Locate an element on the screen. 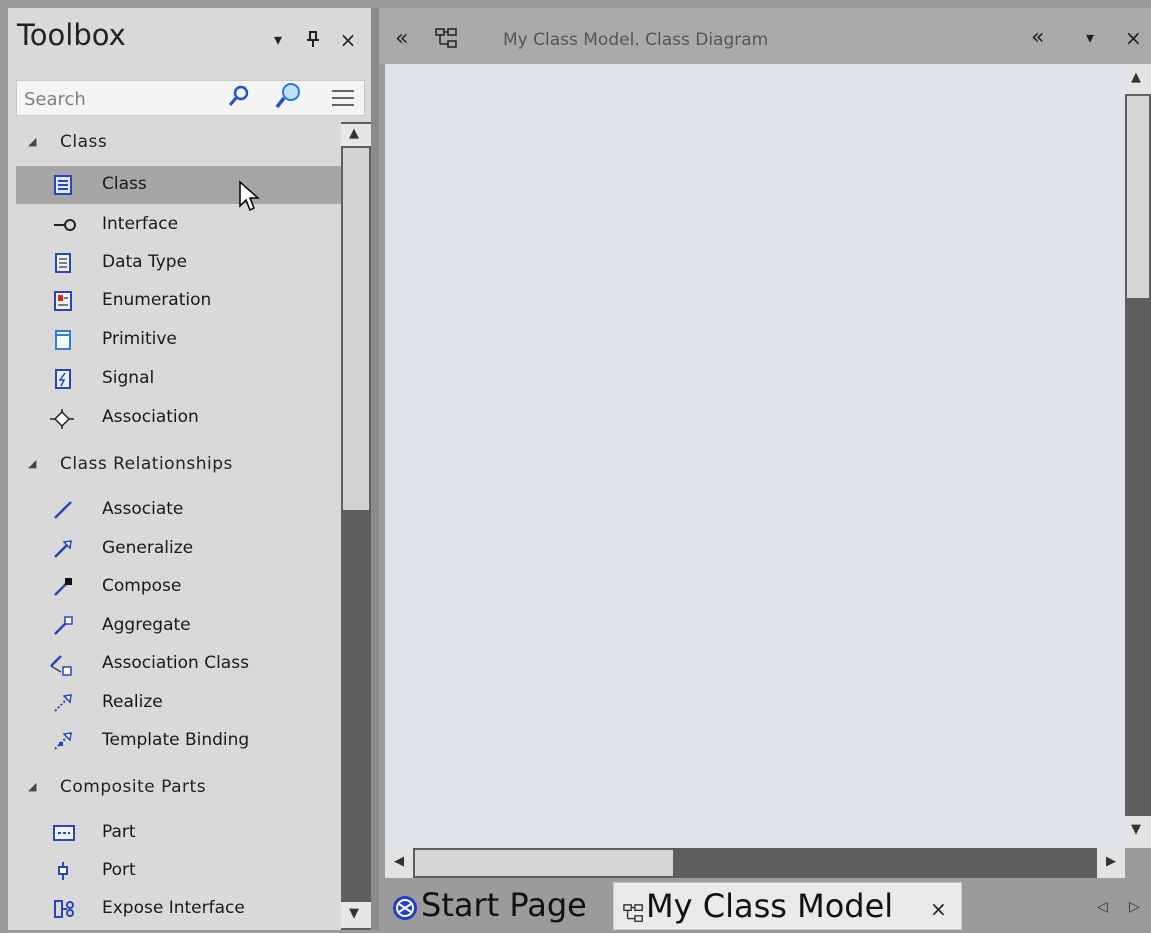  scroll-left-arrow-icon: ◀ is located at coordinates (399, 863).